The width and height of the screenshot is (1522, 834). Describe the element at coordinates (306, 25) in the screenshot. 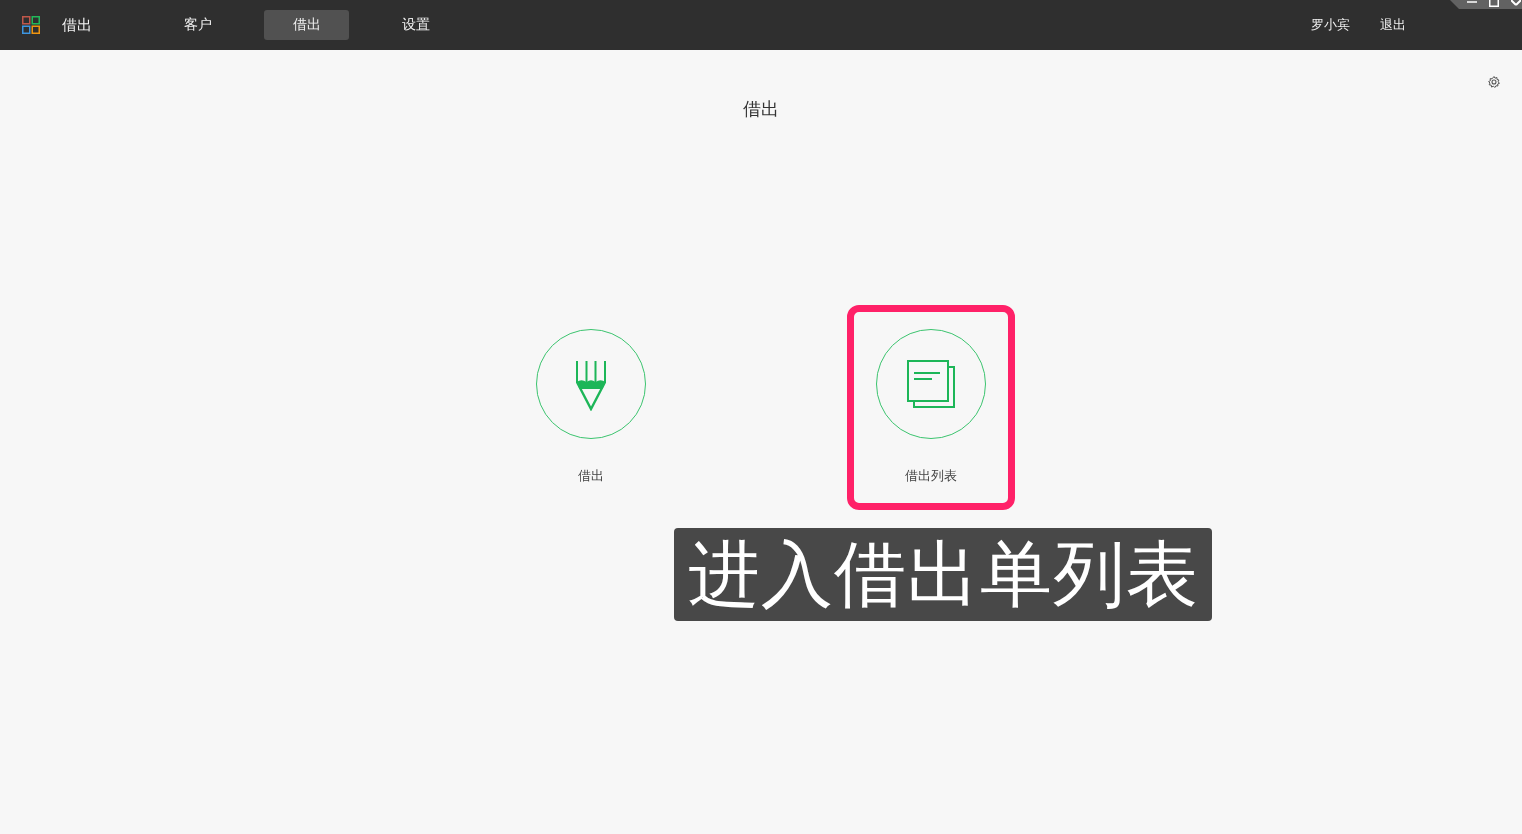

I see `nav-tab: 借出` at that location.